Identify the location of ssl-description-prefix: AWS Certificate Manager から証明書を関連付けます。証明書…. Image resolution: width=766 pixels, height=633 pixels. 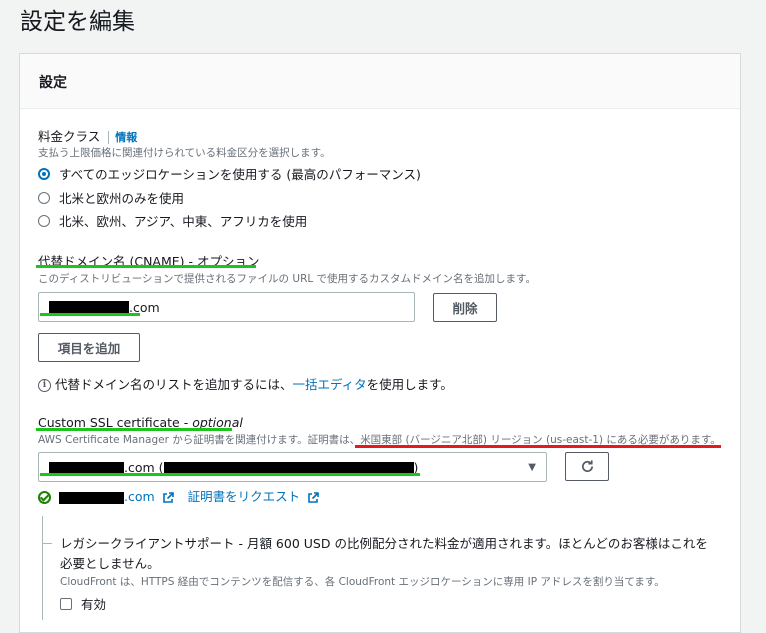
(199, 440).